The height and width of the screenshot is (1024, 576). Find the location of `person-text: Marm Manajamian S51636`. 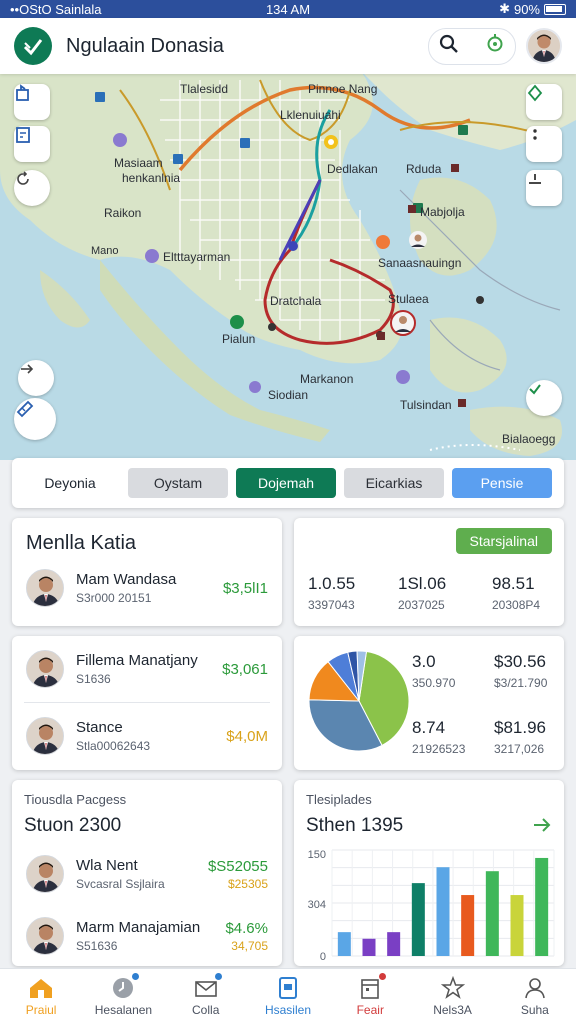

person-text: Marm Manajamian S51636 is located at coordinates (150, 936).